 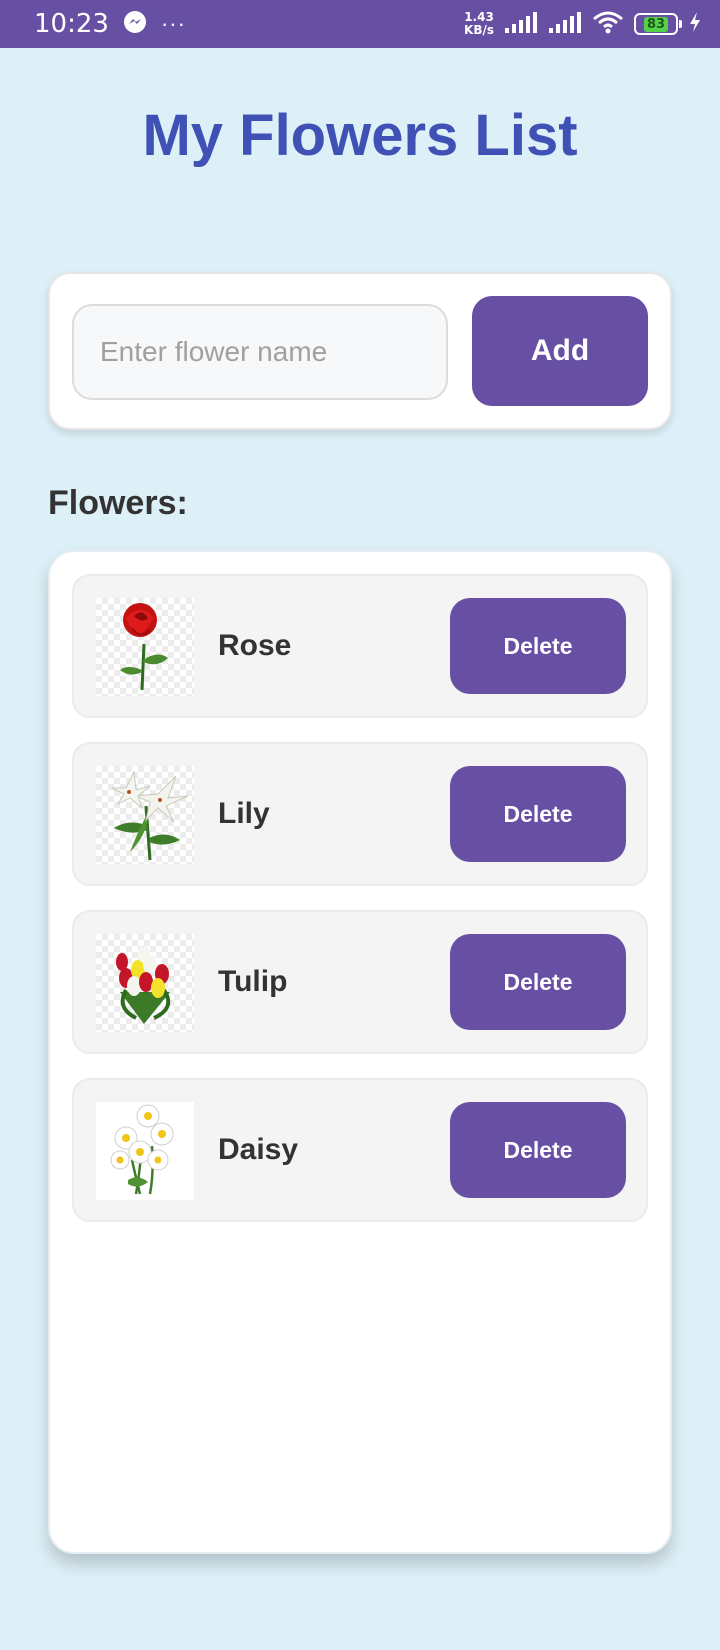 What do you see at coordinates (145, 1151) in the screenshot?
I see `daisy-image` at bounding box center [145, 1151].